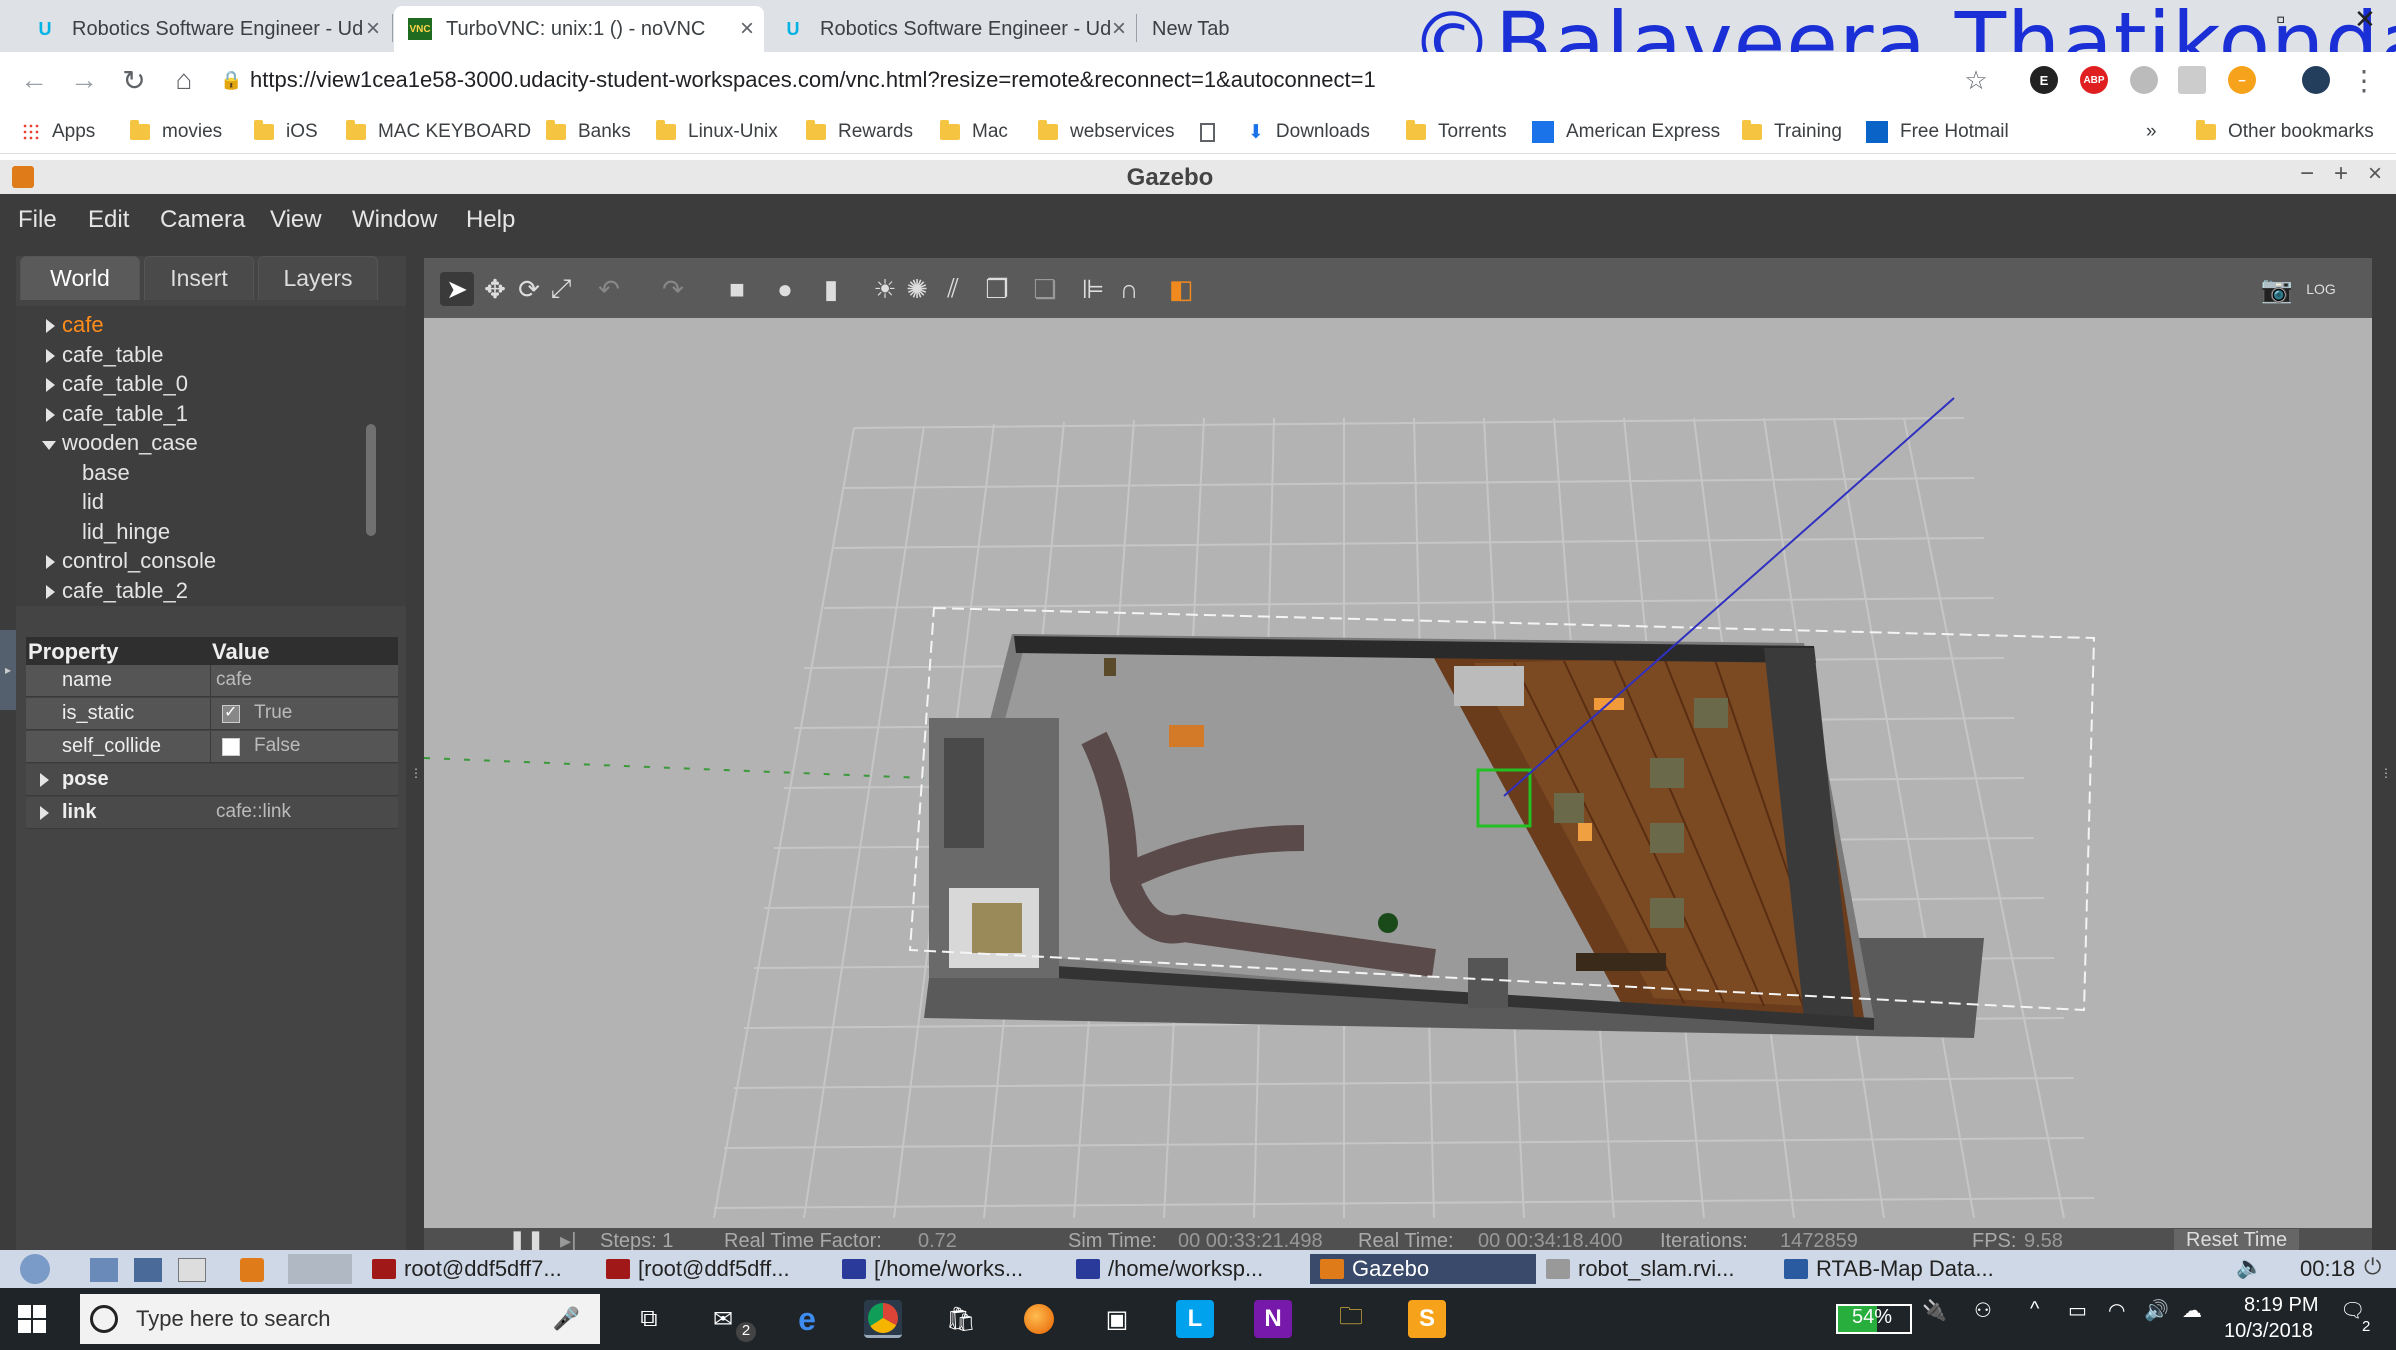 This screenshot has height=1350, width=2396. I want to click on bookmark-apps: Apps, so click(58, 132).